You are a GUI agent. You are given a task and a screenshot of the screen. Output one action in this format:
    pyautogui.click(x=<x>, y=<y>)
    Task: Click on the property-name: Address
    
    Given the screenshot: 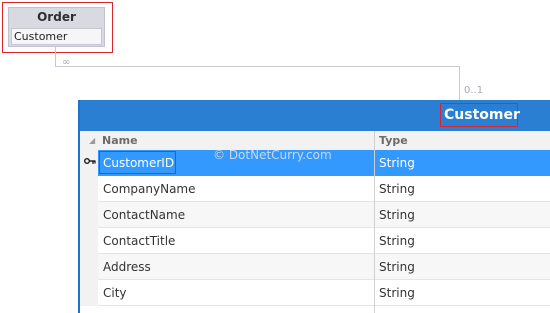 What is the action you would take?
    pyautogui.click(x=127, y=267)
    